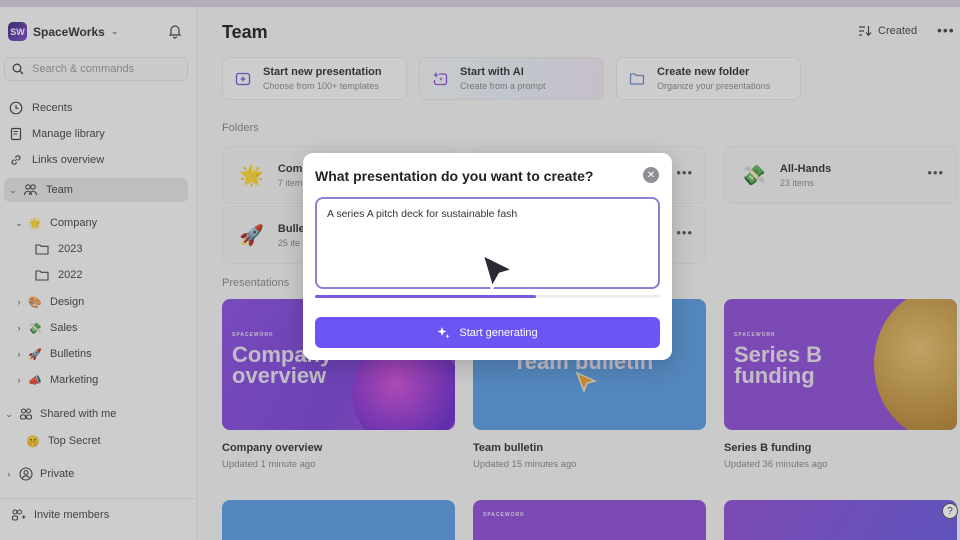  Describe the element at coordinates (454, 176) in the screenshot. I see `dialog-title: What presentation do you want to create?` at that location.